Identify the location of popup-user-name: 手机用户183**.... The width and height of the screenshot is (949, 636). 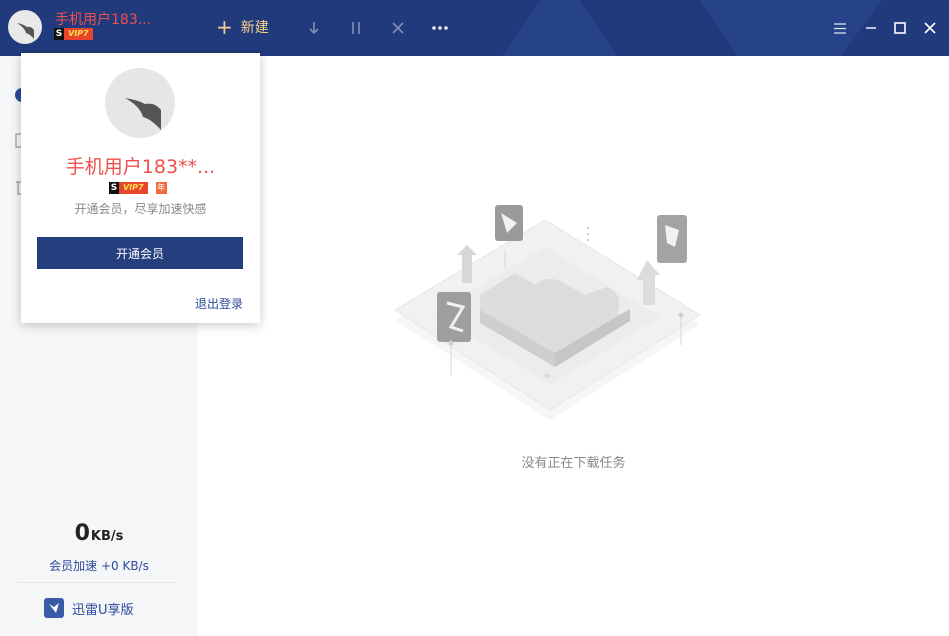
(140, 167).